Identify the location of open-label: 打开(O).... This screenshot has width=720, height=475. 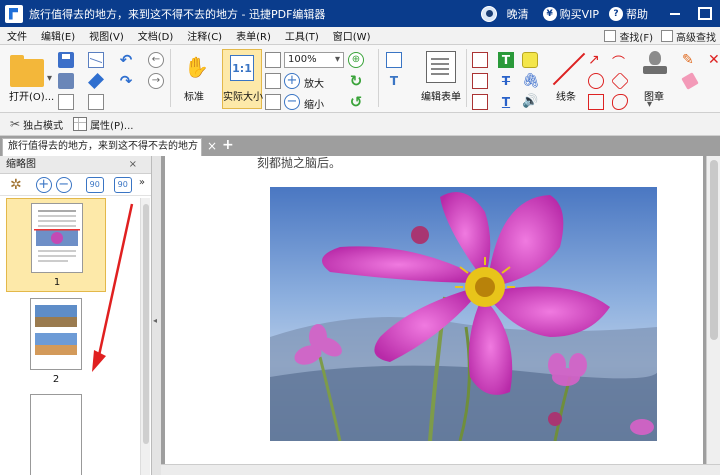
(31, 95).